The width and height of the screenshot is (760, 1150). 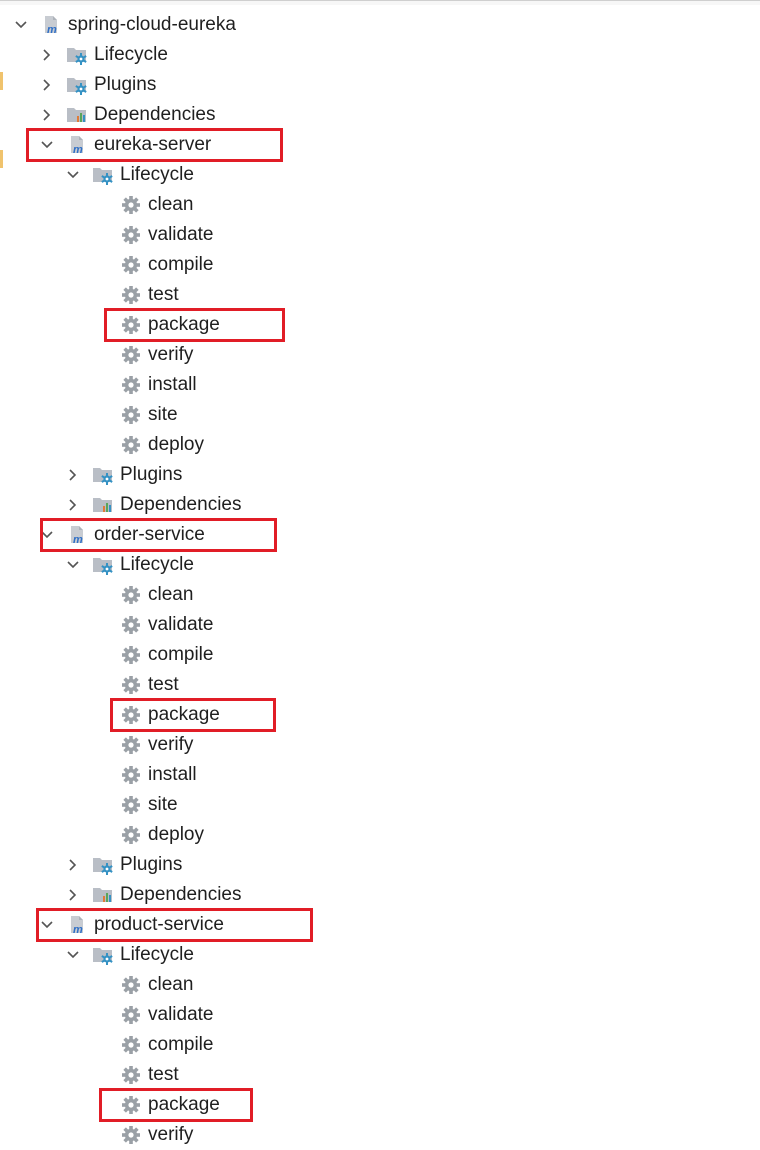 I want to click on maven-module-icon: m, so click(x=51, y=25).